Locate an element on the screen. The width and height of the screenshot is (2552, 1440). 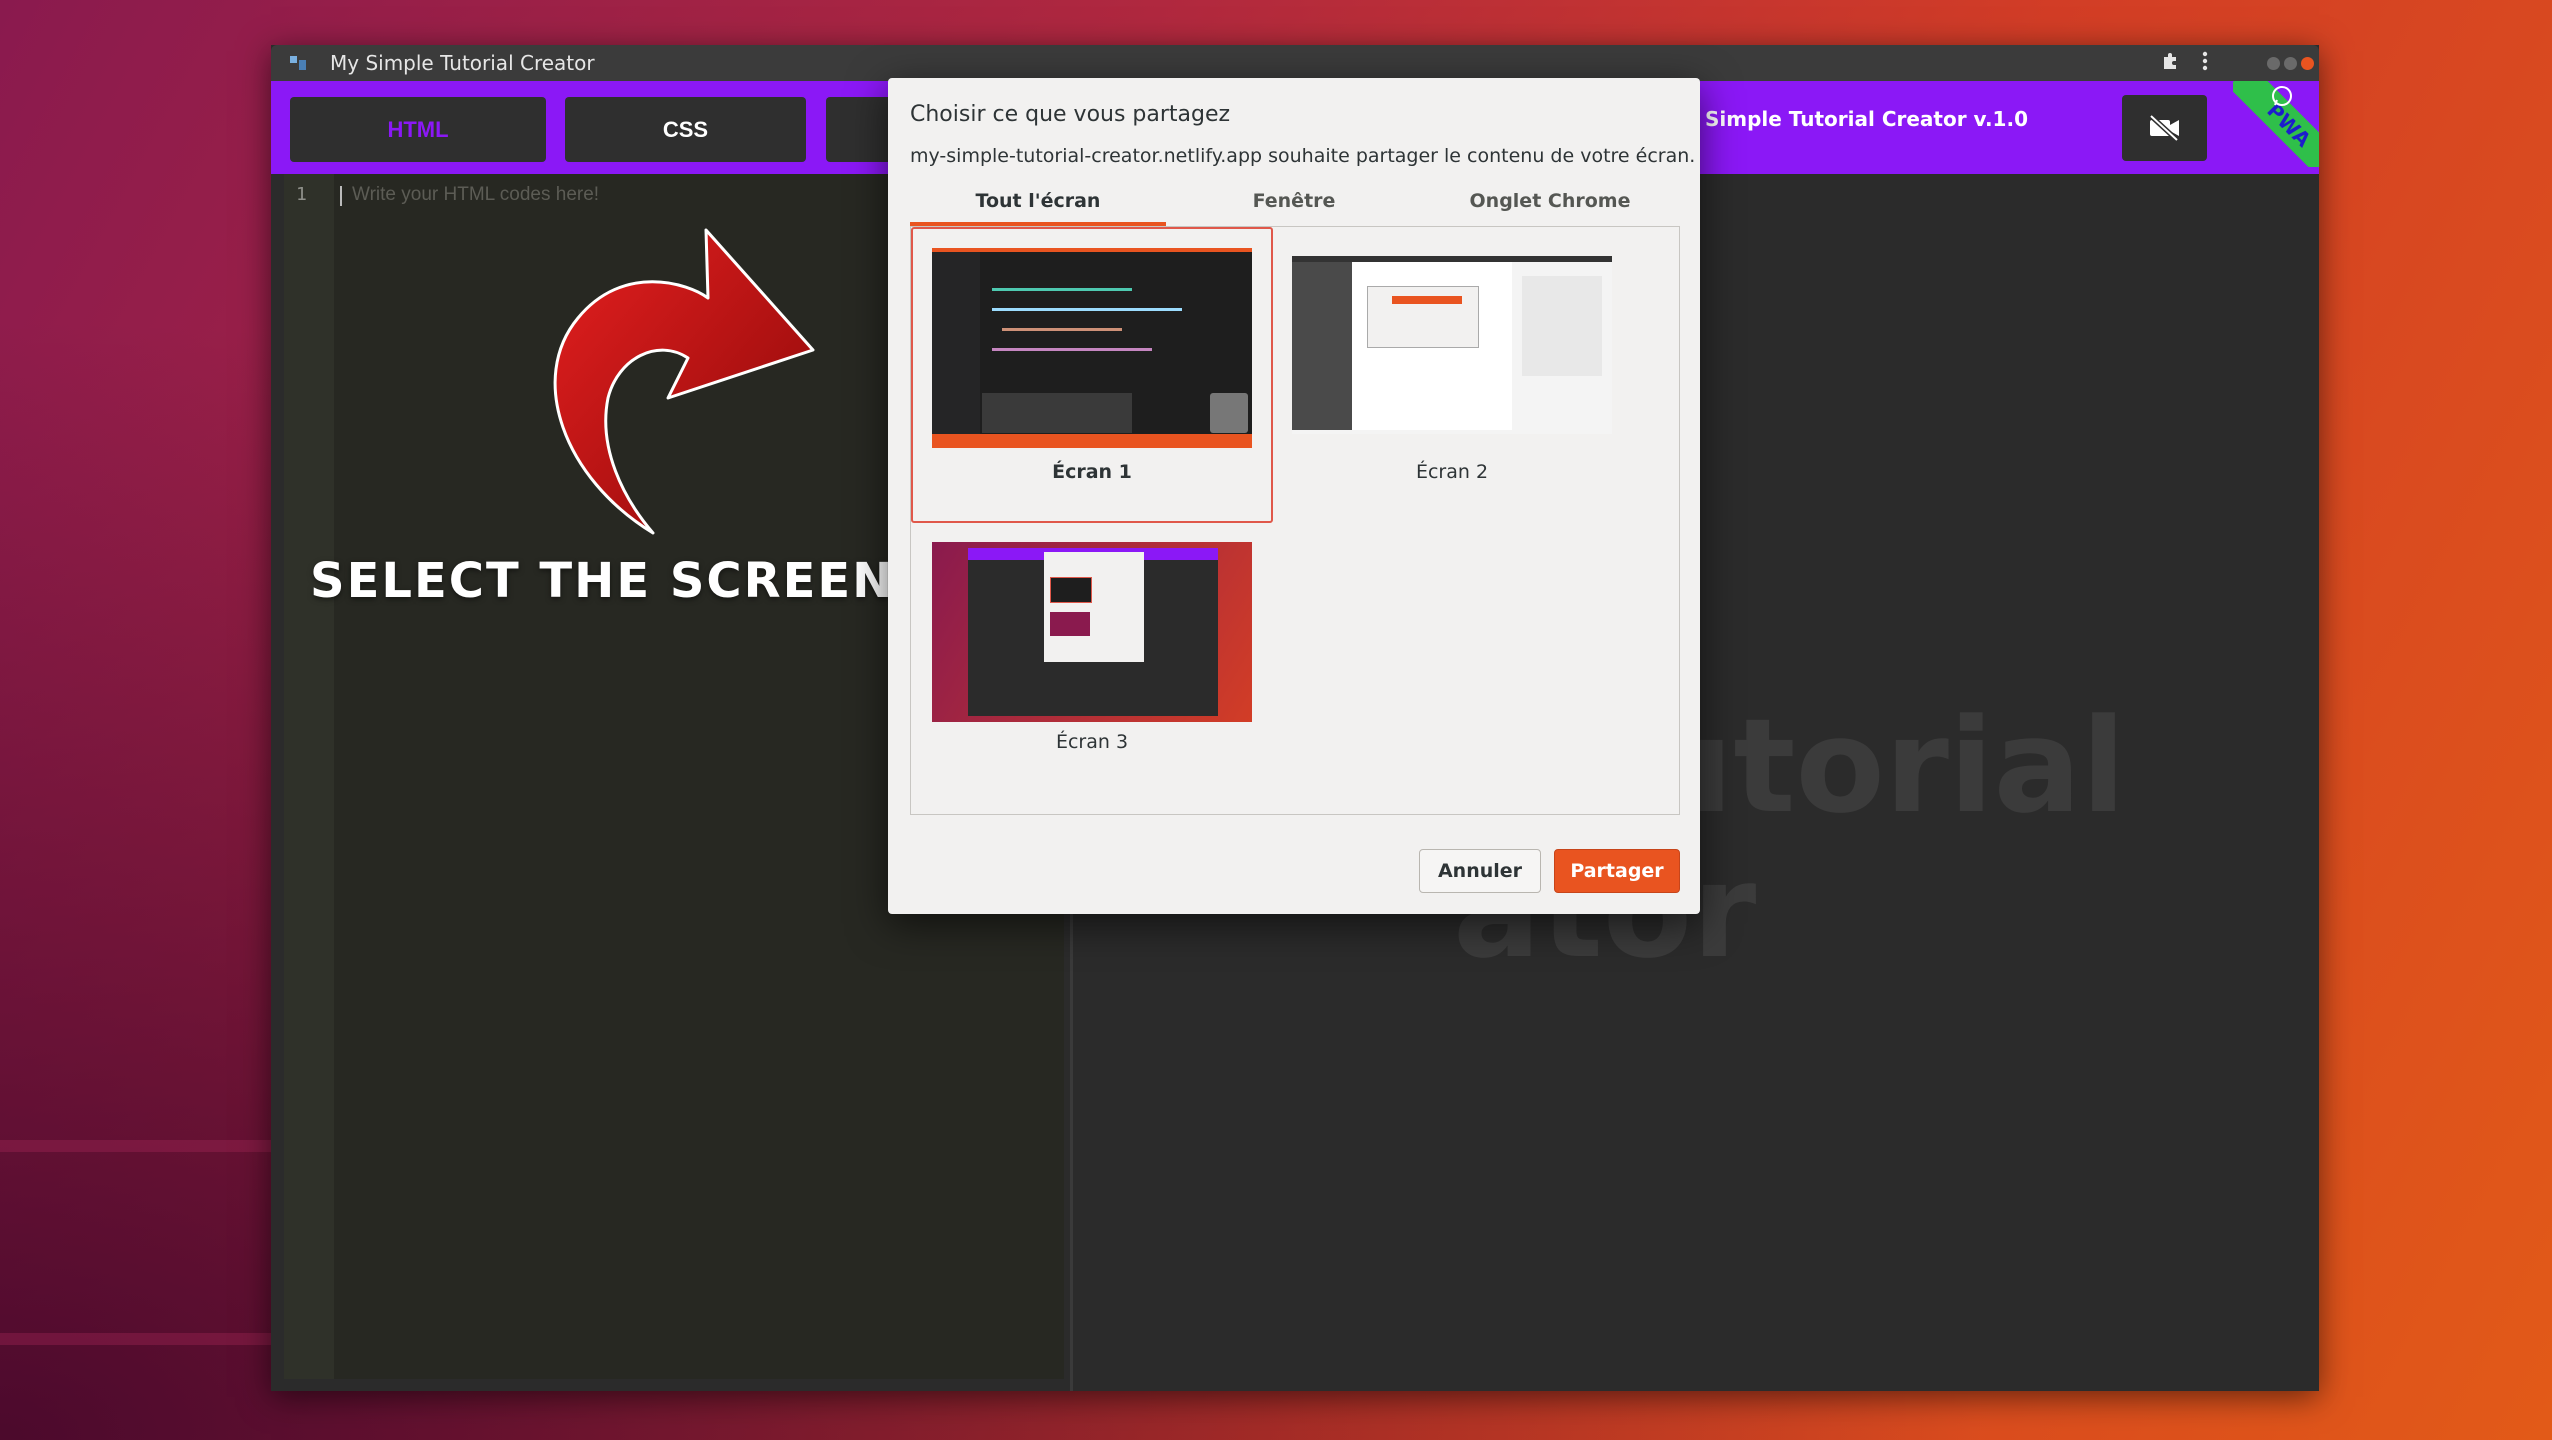
tab-css: CSS is located at coordinates (685, 129).